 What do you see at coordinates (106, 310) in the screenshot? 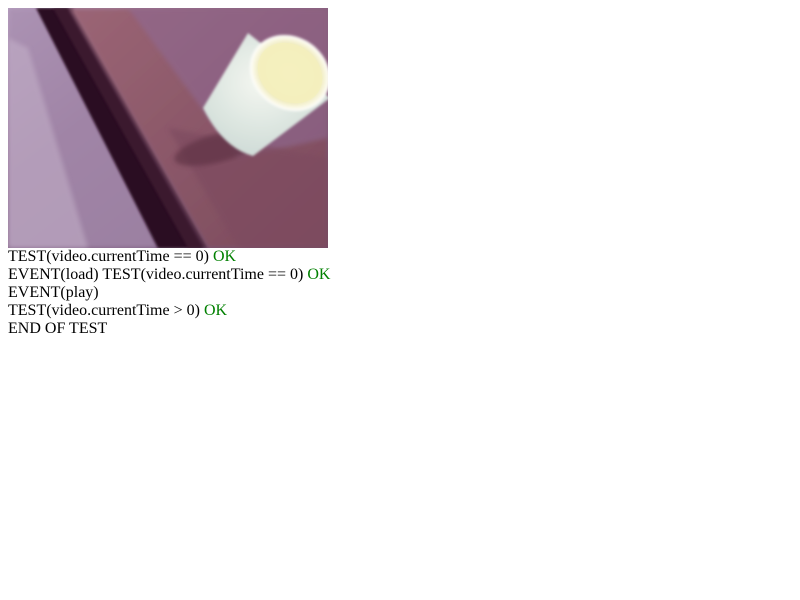
I see `log-line-4-text: TEST(video.currentTime > 0)` at bounding box center [106, 310].